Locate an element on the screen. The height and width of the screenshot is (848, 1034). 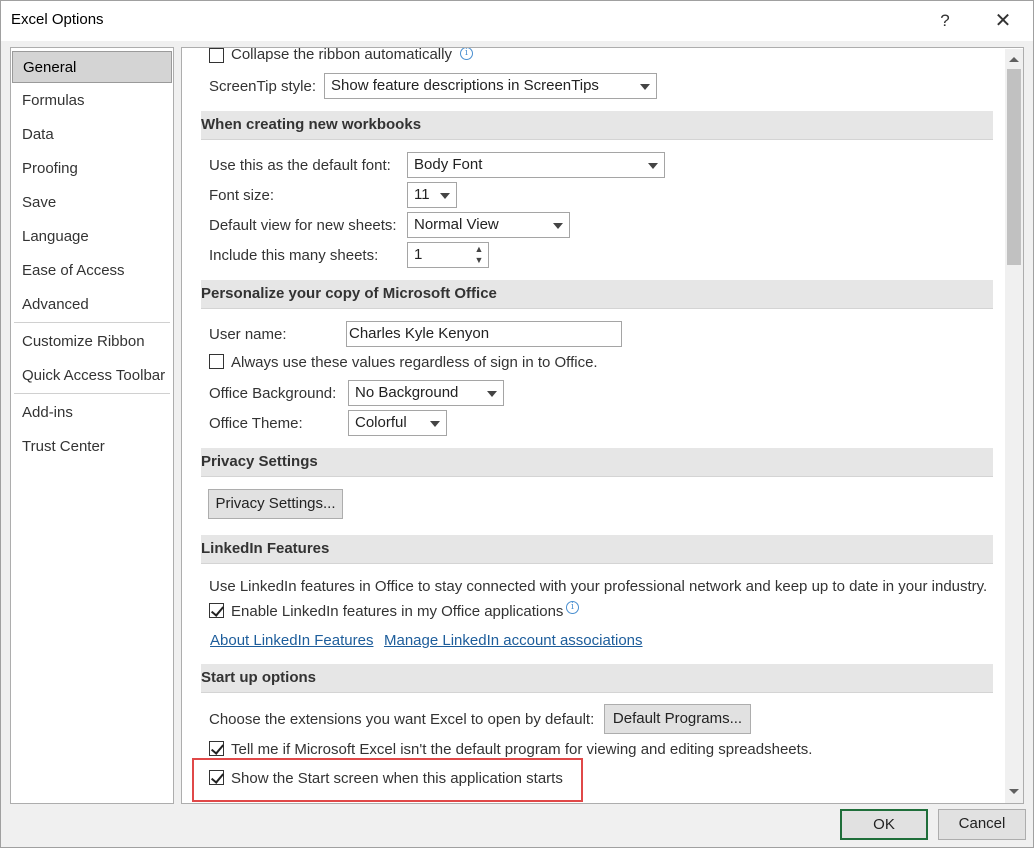
section-header-new-workbooks: When creating new workbooks is located at coordinates (597, 125).